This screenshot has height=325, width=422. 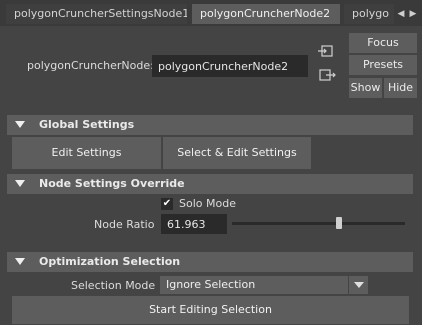 I want to click on tab-settings-node: polygonCruncherSettingsNode1, so click(x=96, y=14).